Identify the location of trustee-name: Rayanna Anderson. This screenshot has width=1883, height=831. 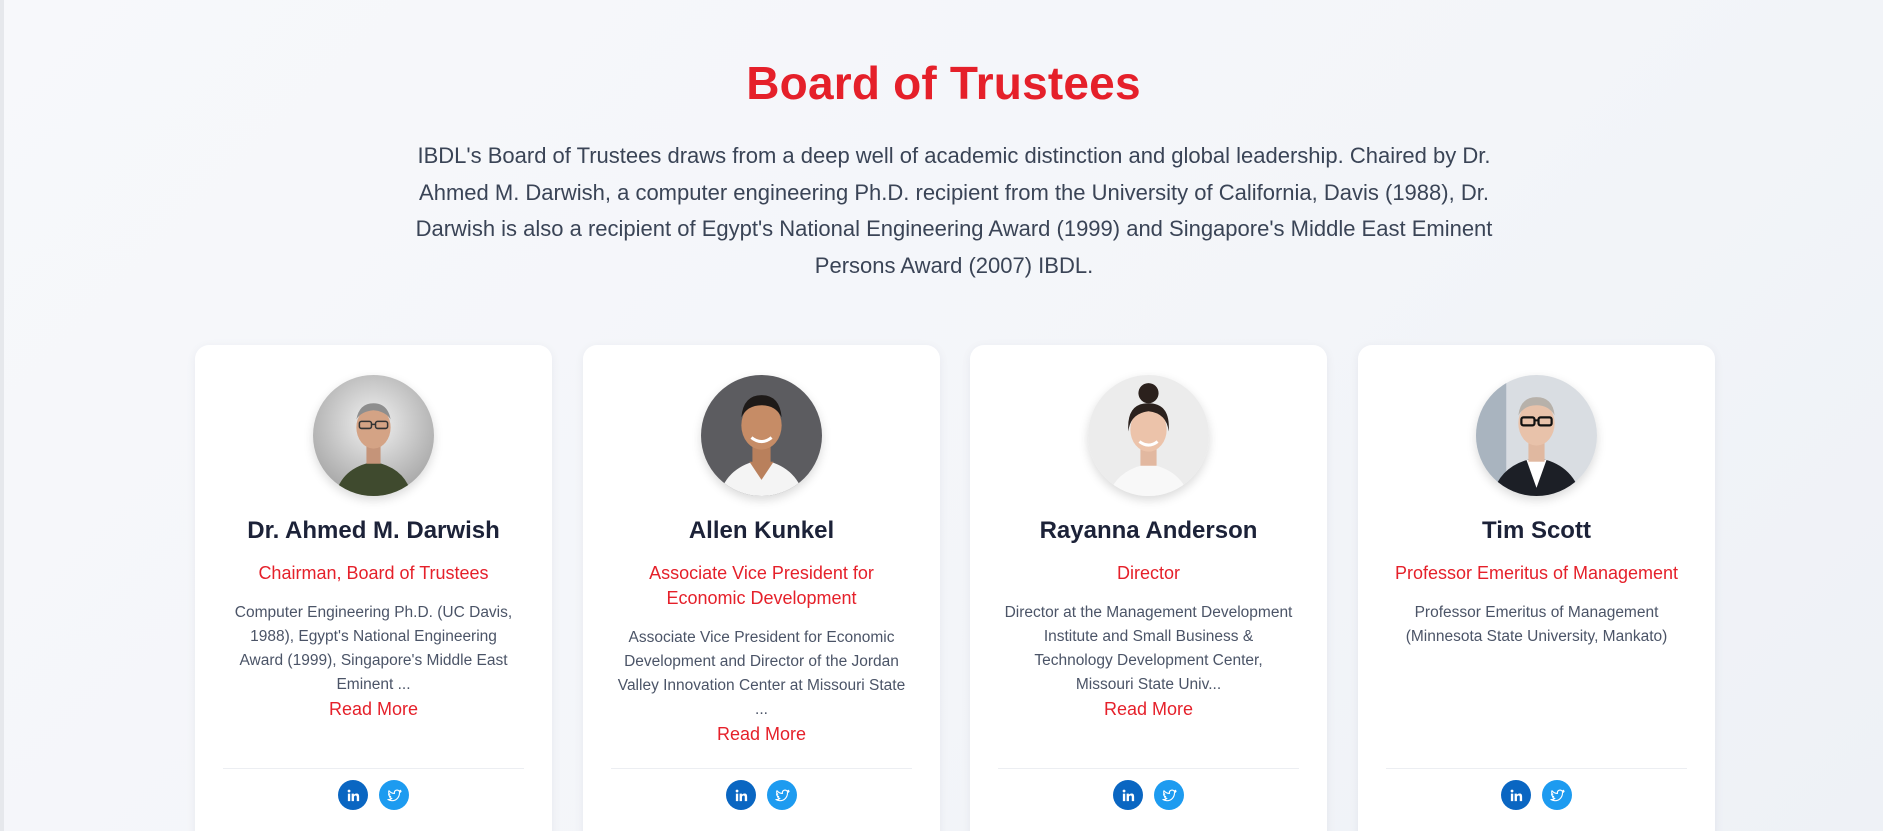
(1148, 530).